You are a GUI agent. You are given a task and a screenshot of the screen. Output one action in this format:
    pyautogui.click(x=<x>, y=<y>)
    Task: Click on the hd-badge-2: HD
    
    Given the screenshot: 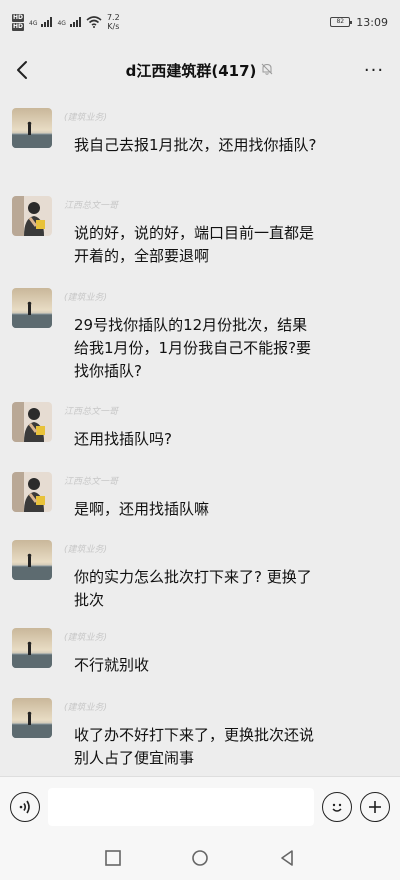 What is the action you would take?
    pyautogui.click(x=18, y=26)
    